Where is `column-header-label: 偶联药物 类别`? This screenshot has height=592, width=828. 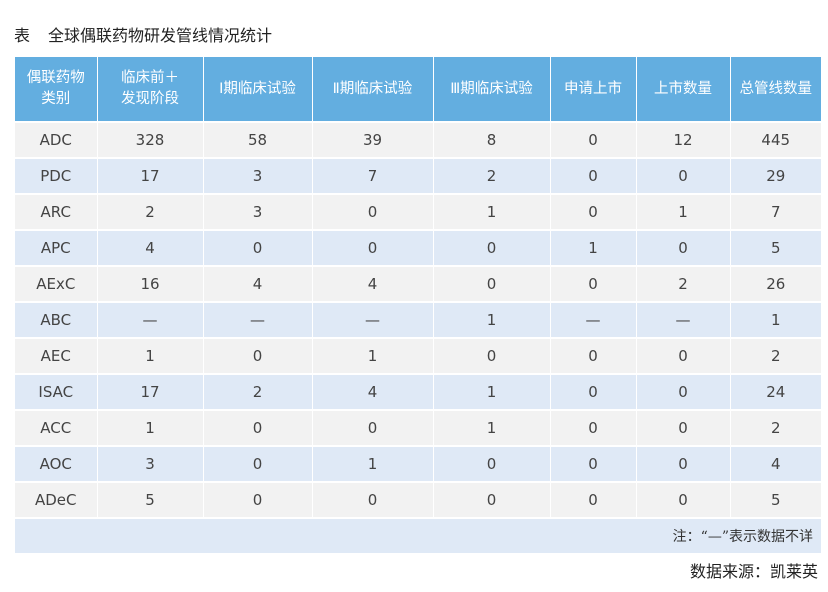
column-header-label: 偶联药物 类别 is located at coordinates (55, 88).